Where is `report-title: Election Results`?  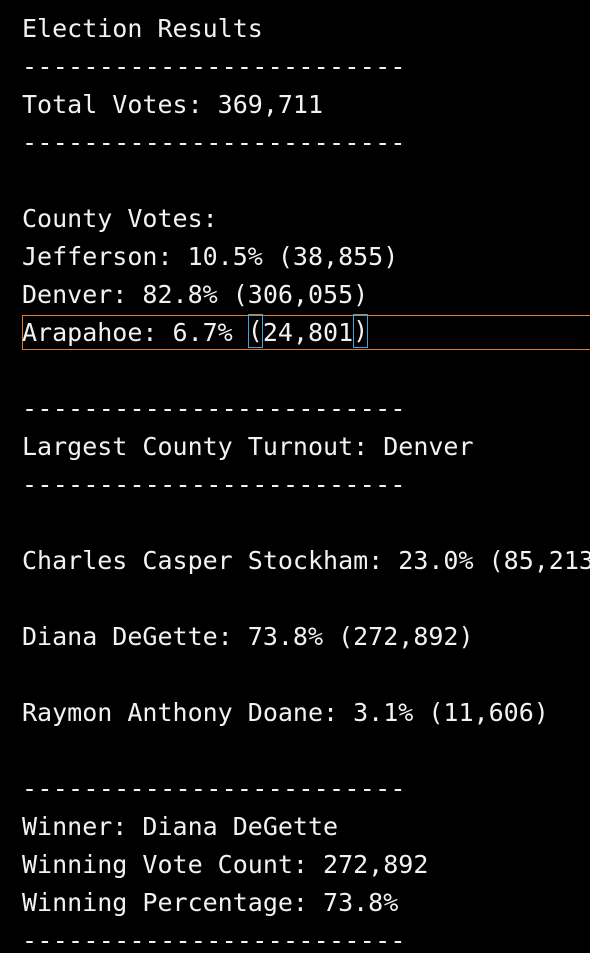 report-title: Election Results is located at coordinates (142, 28).